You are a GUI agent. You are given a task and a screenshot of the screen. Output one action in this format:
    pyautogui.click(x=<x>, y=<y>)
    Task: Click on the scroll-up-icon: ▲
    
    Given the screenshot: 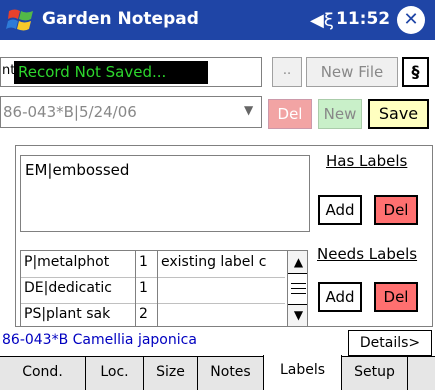 What is the action you would take?
    pyautogui.click(x=297, y=262)
    